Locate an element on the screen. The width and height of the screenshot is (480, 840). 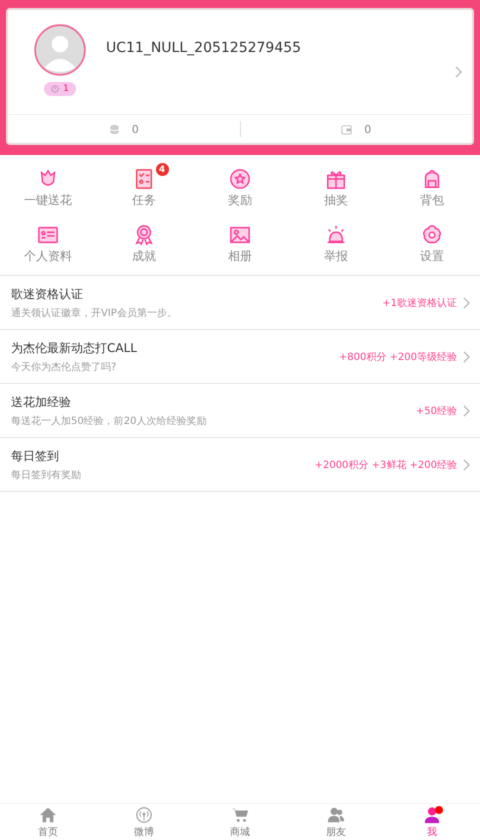
task-title: 每日签到 is located at coordinates (35, 456).